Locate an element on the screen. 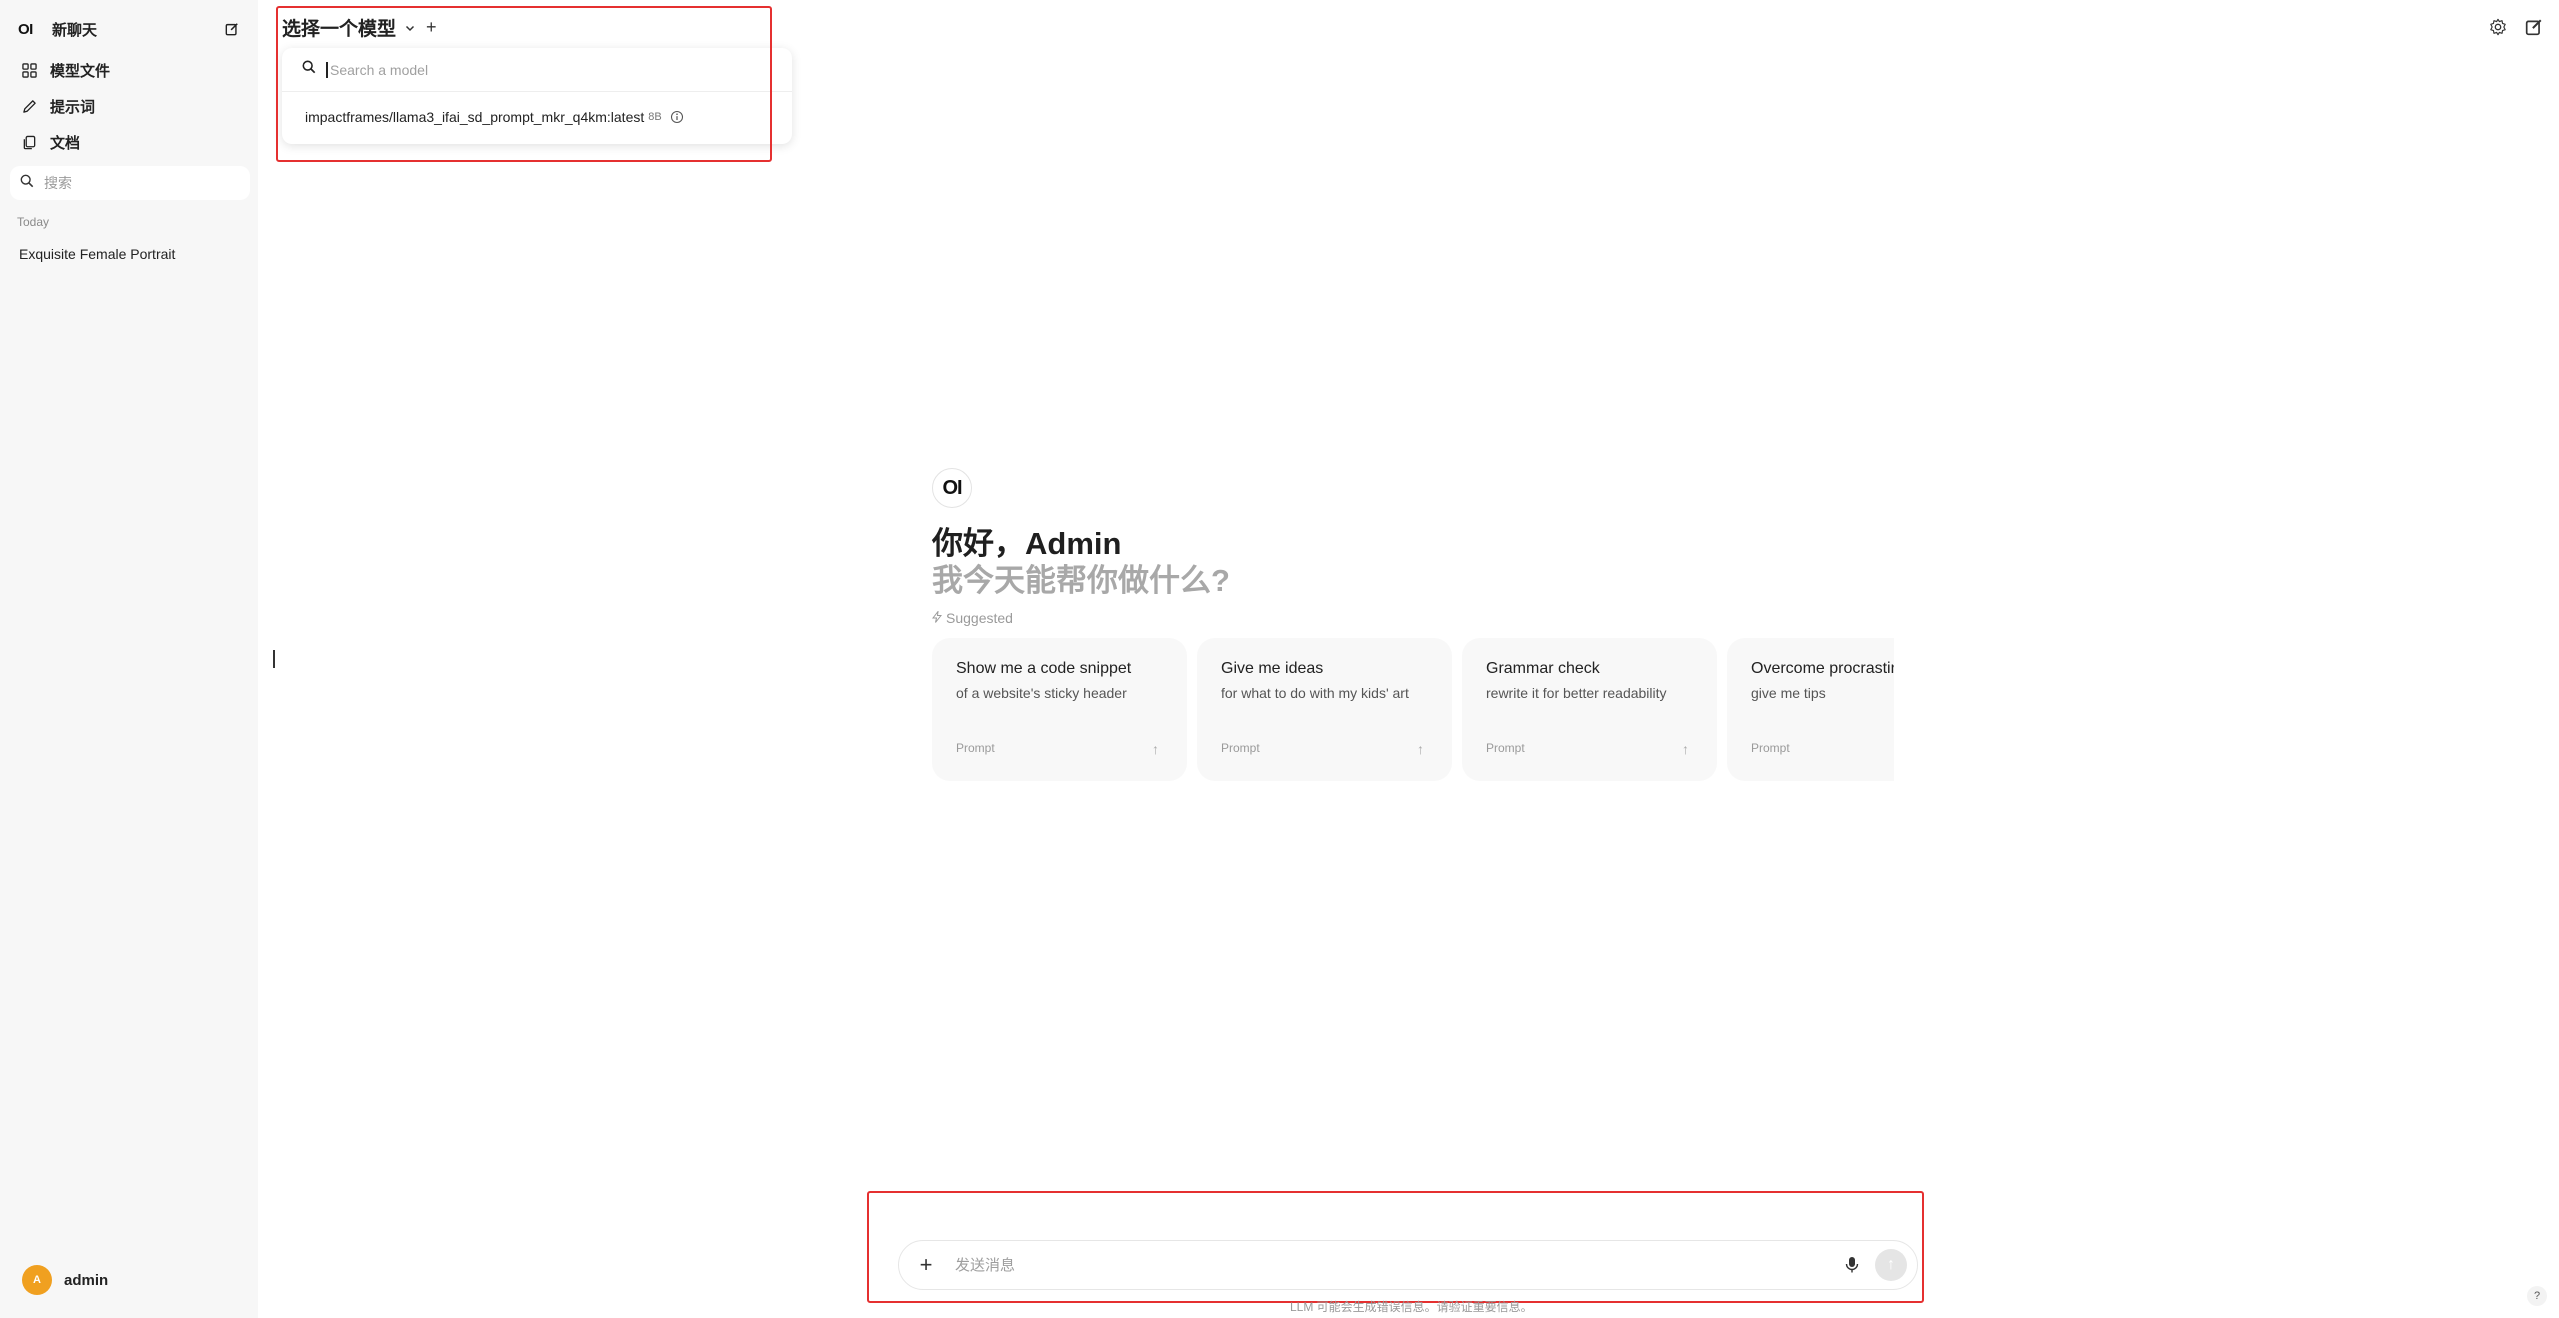 This screenshot has height=1318, width=2559. chat-list-item: Exquisite Female Portrait is located at coordinates (97, 254).